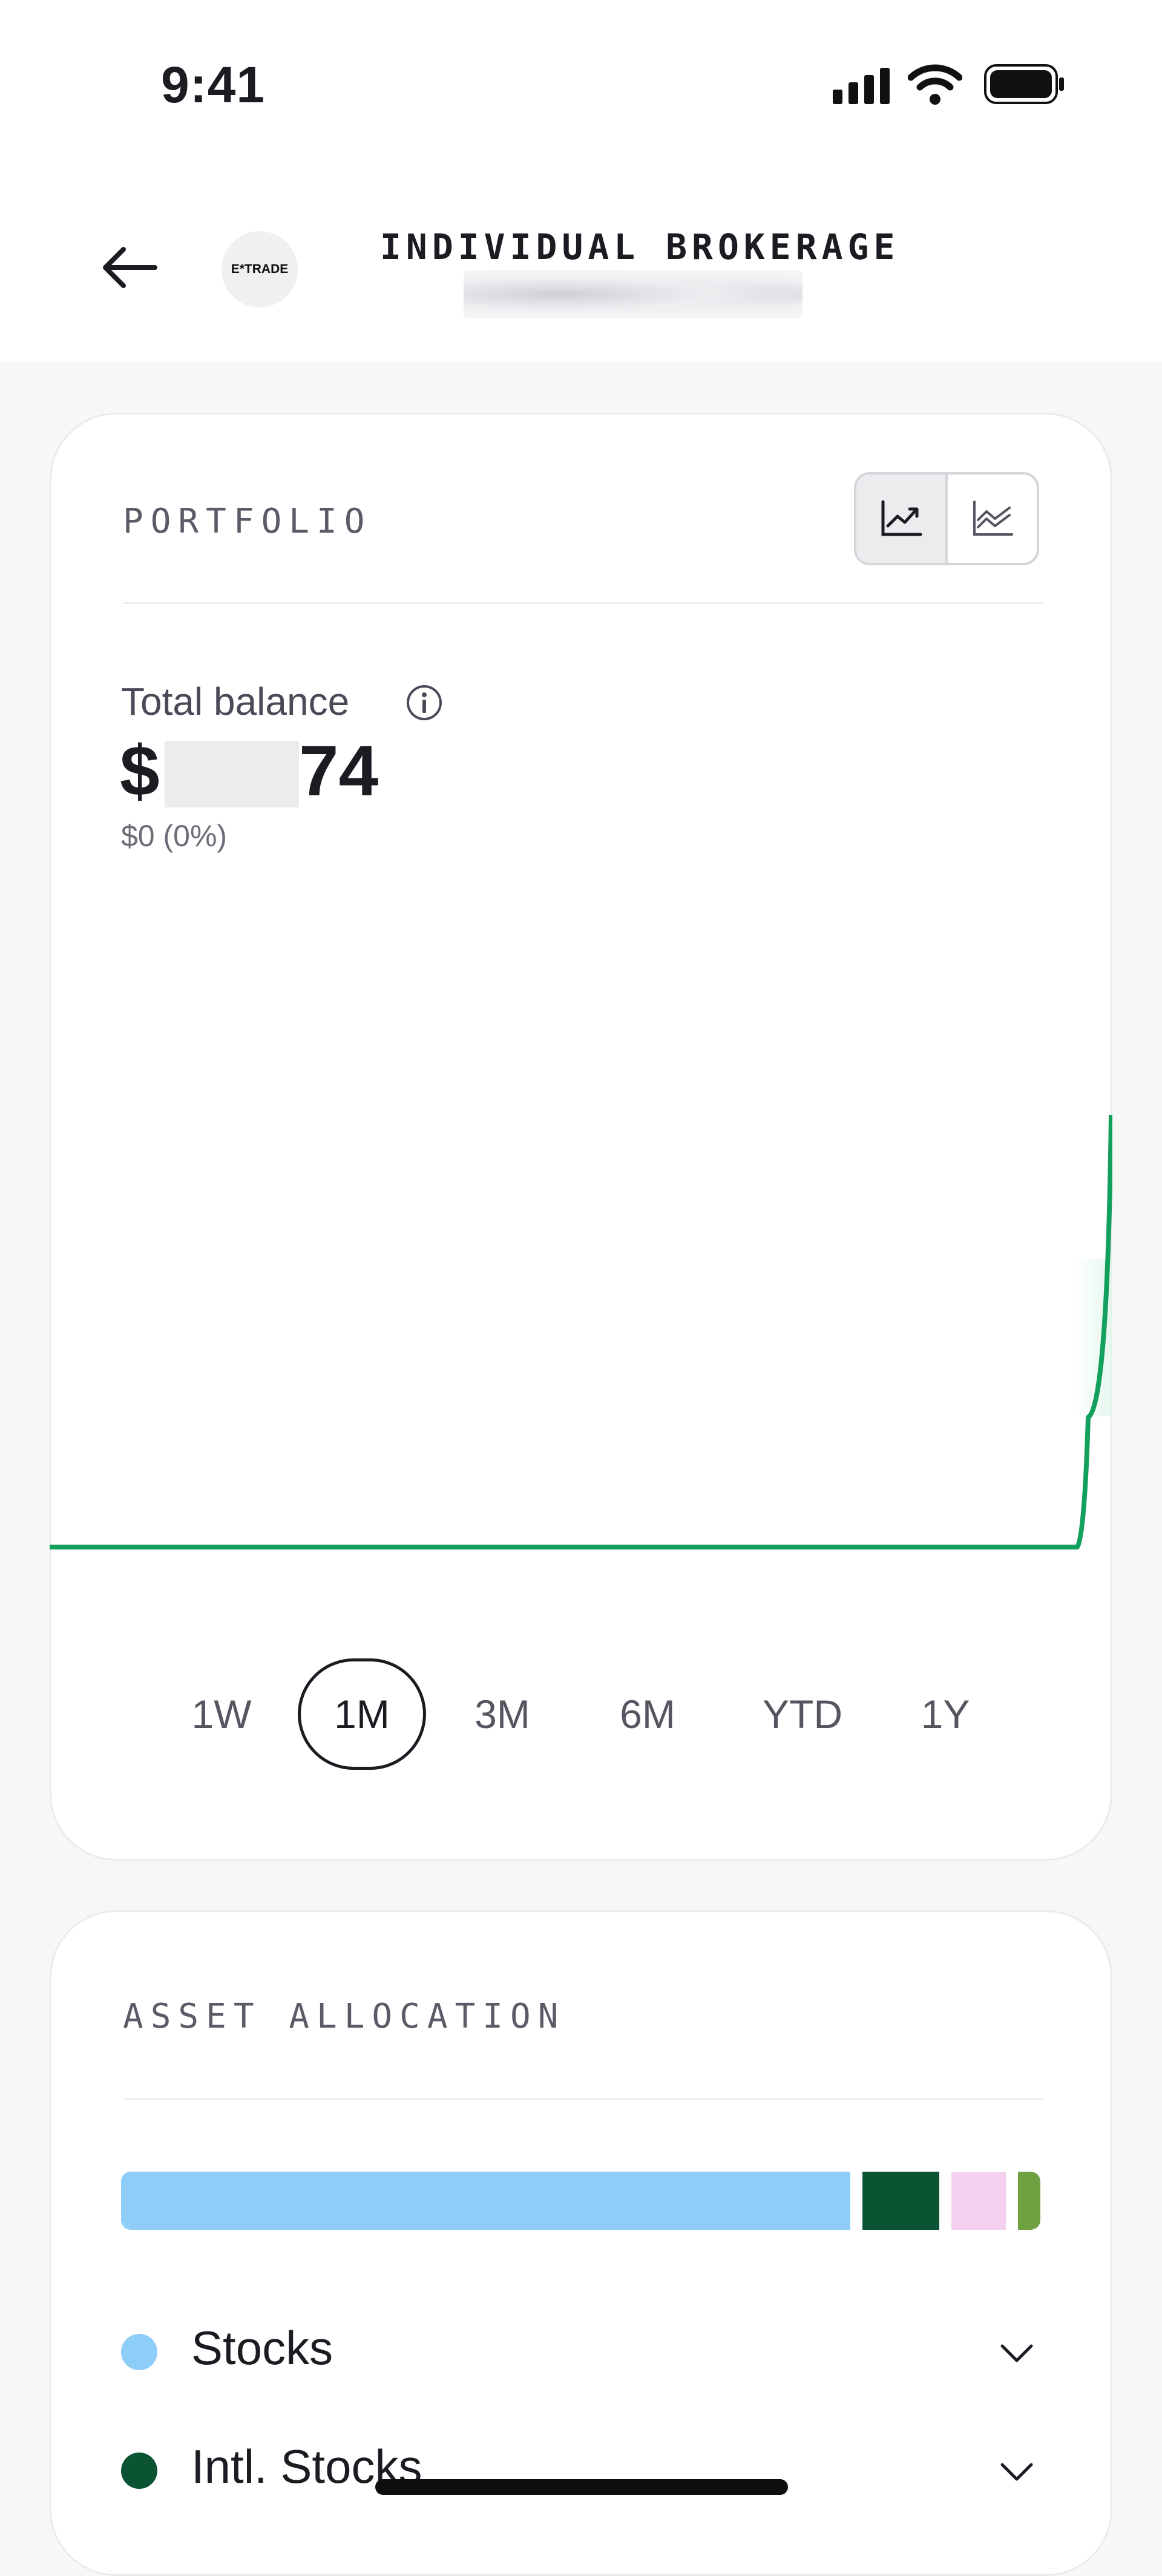  What do you see at coordinates (213, 84) in the screenshot?
I see `status-time: 9:41` at bounding box center [213, 84].